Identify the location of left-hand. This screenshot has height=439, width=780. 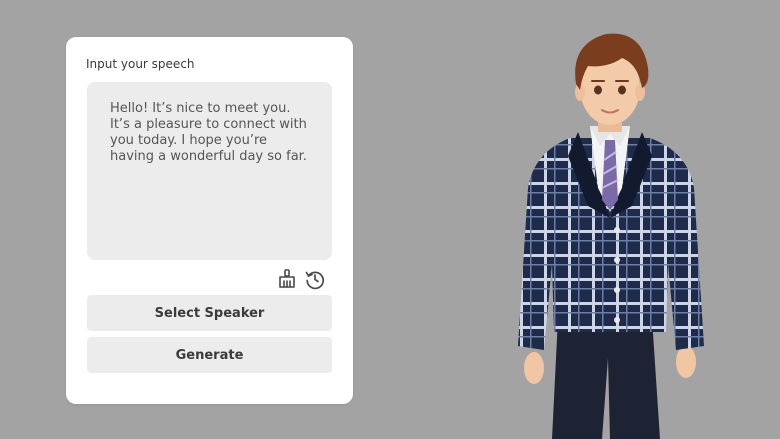
(534, 368).